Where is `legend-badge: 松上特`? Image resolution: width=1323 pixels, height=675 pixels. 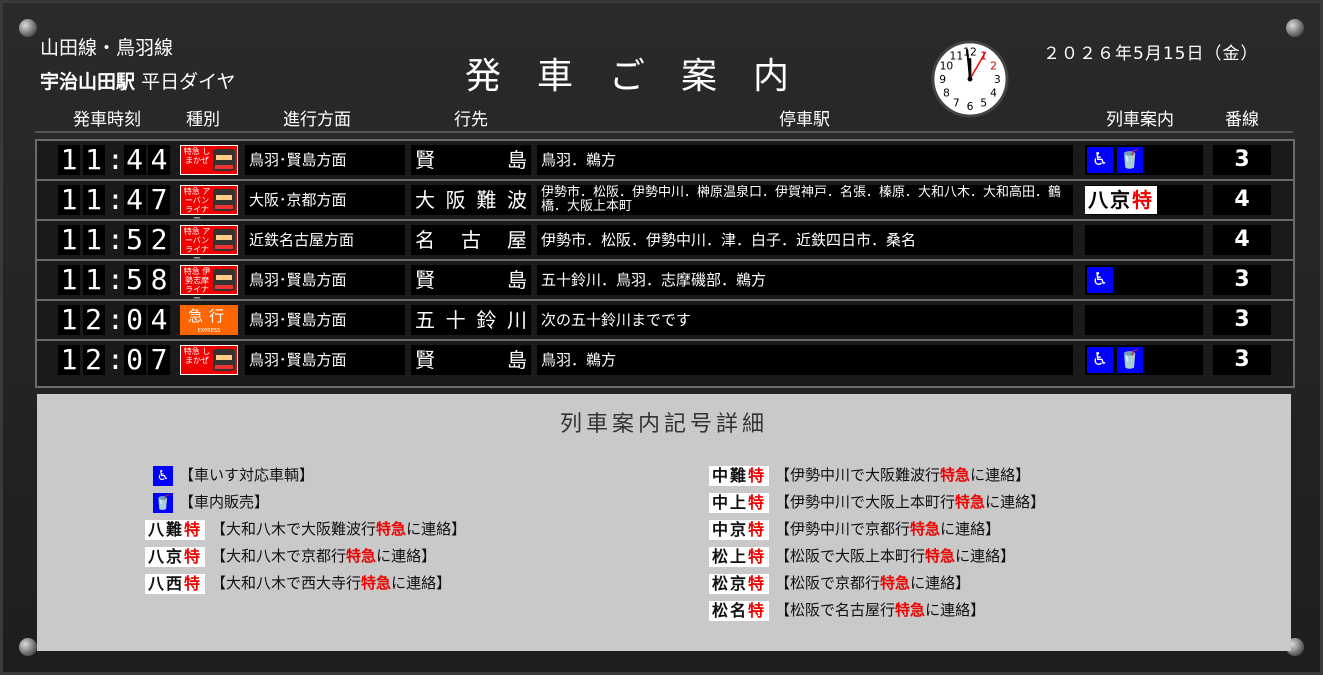
legend-badge: 松上特 is located at coordinates (739, 556).